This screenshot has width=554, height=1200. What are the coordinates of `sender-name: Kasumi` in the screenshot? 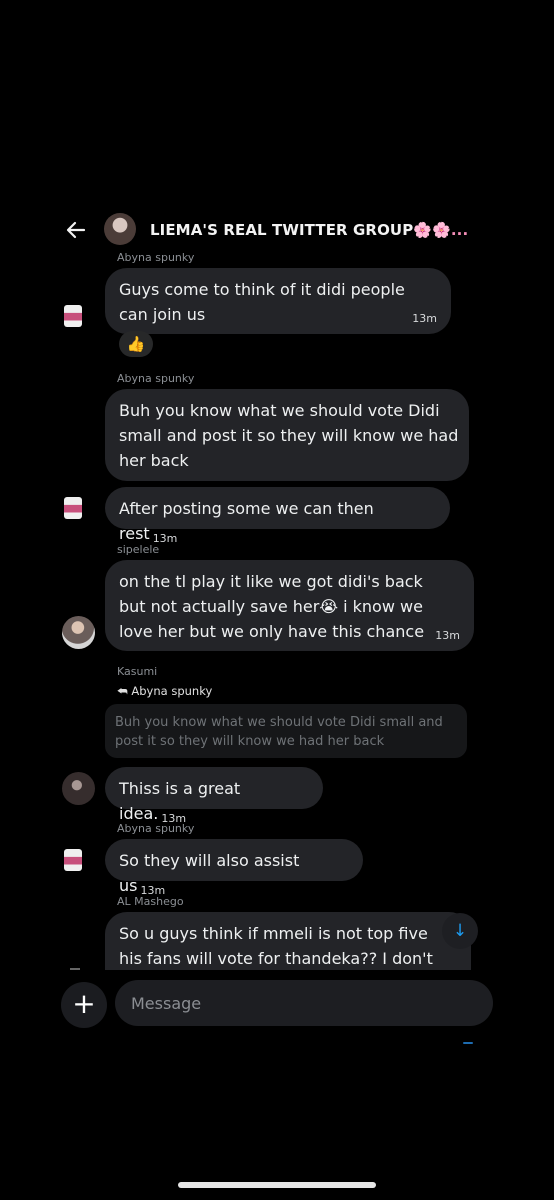 It's located at (137, 671).